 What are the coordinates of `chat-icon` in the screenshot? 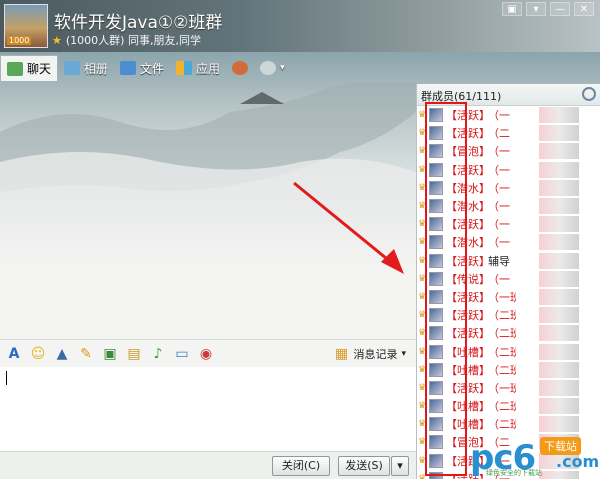 It's located at (15, 68).